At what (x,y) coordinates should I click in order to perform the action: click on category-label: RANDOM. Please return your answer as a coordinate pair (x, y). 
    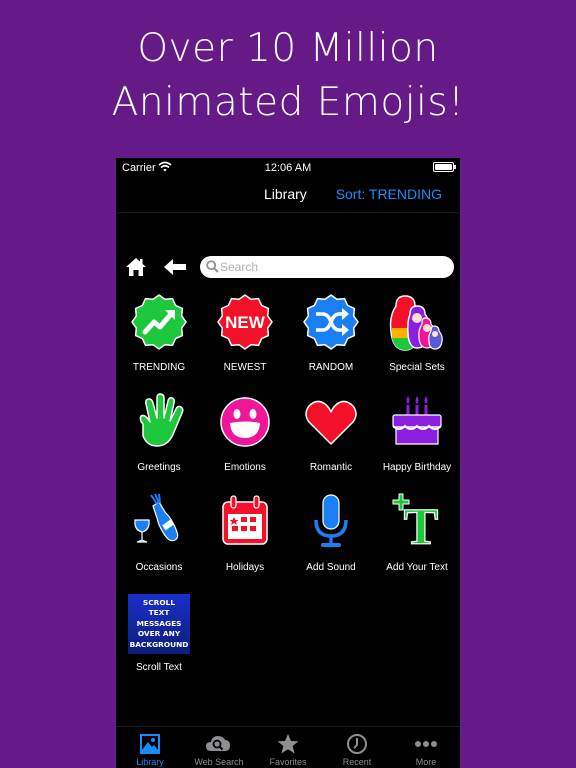
    Looking at the image, I should click on (331, 367).